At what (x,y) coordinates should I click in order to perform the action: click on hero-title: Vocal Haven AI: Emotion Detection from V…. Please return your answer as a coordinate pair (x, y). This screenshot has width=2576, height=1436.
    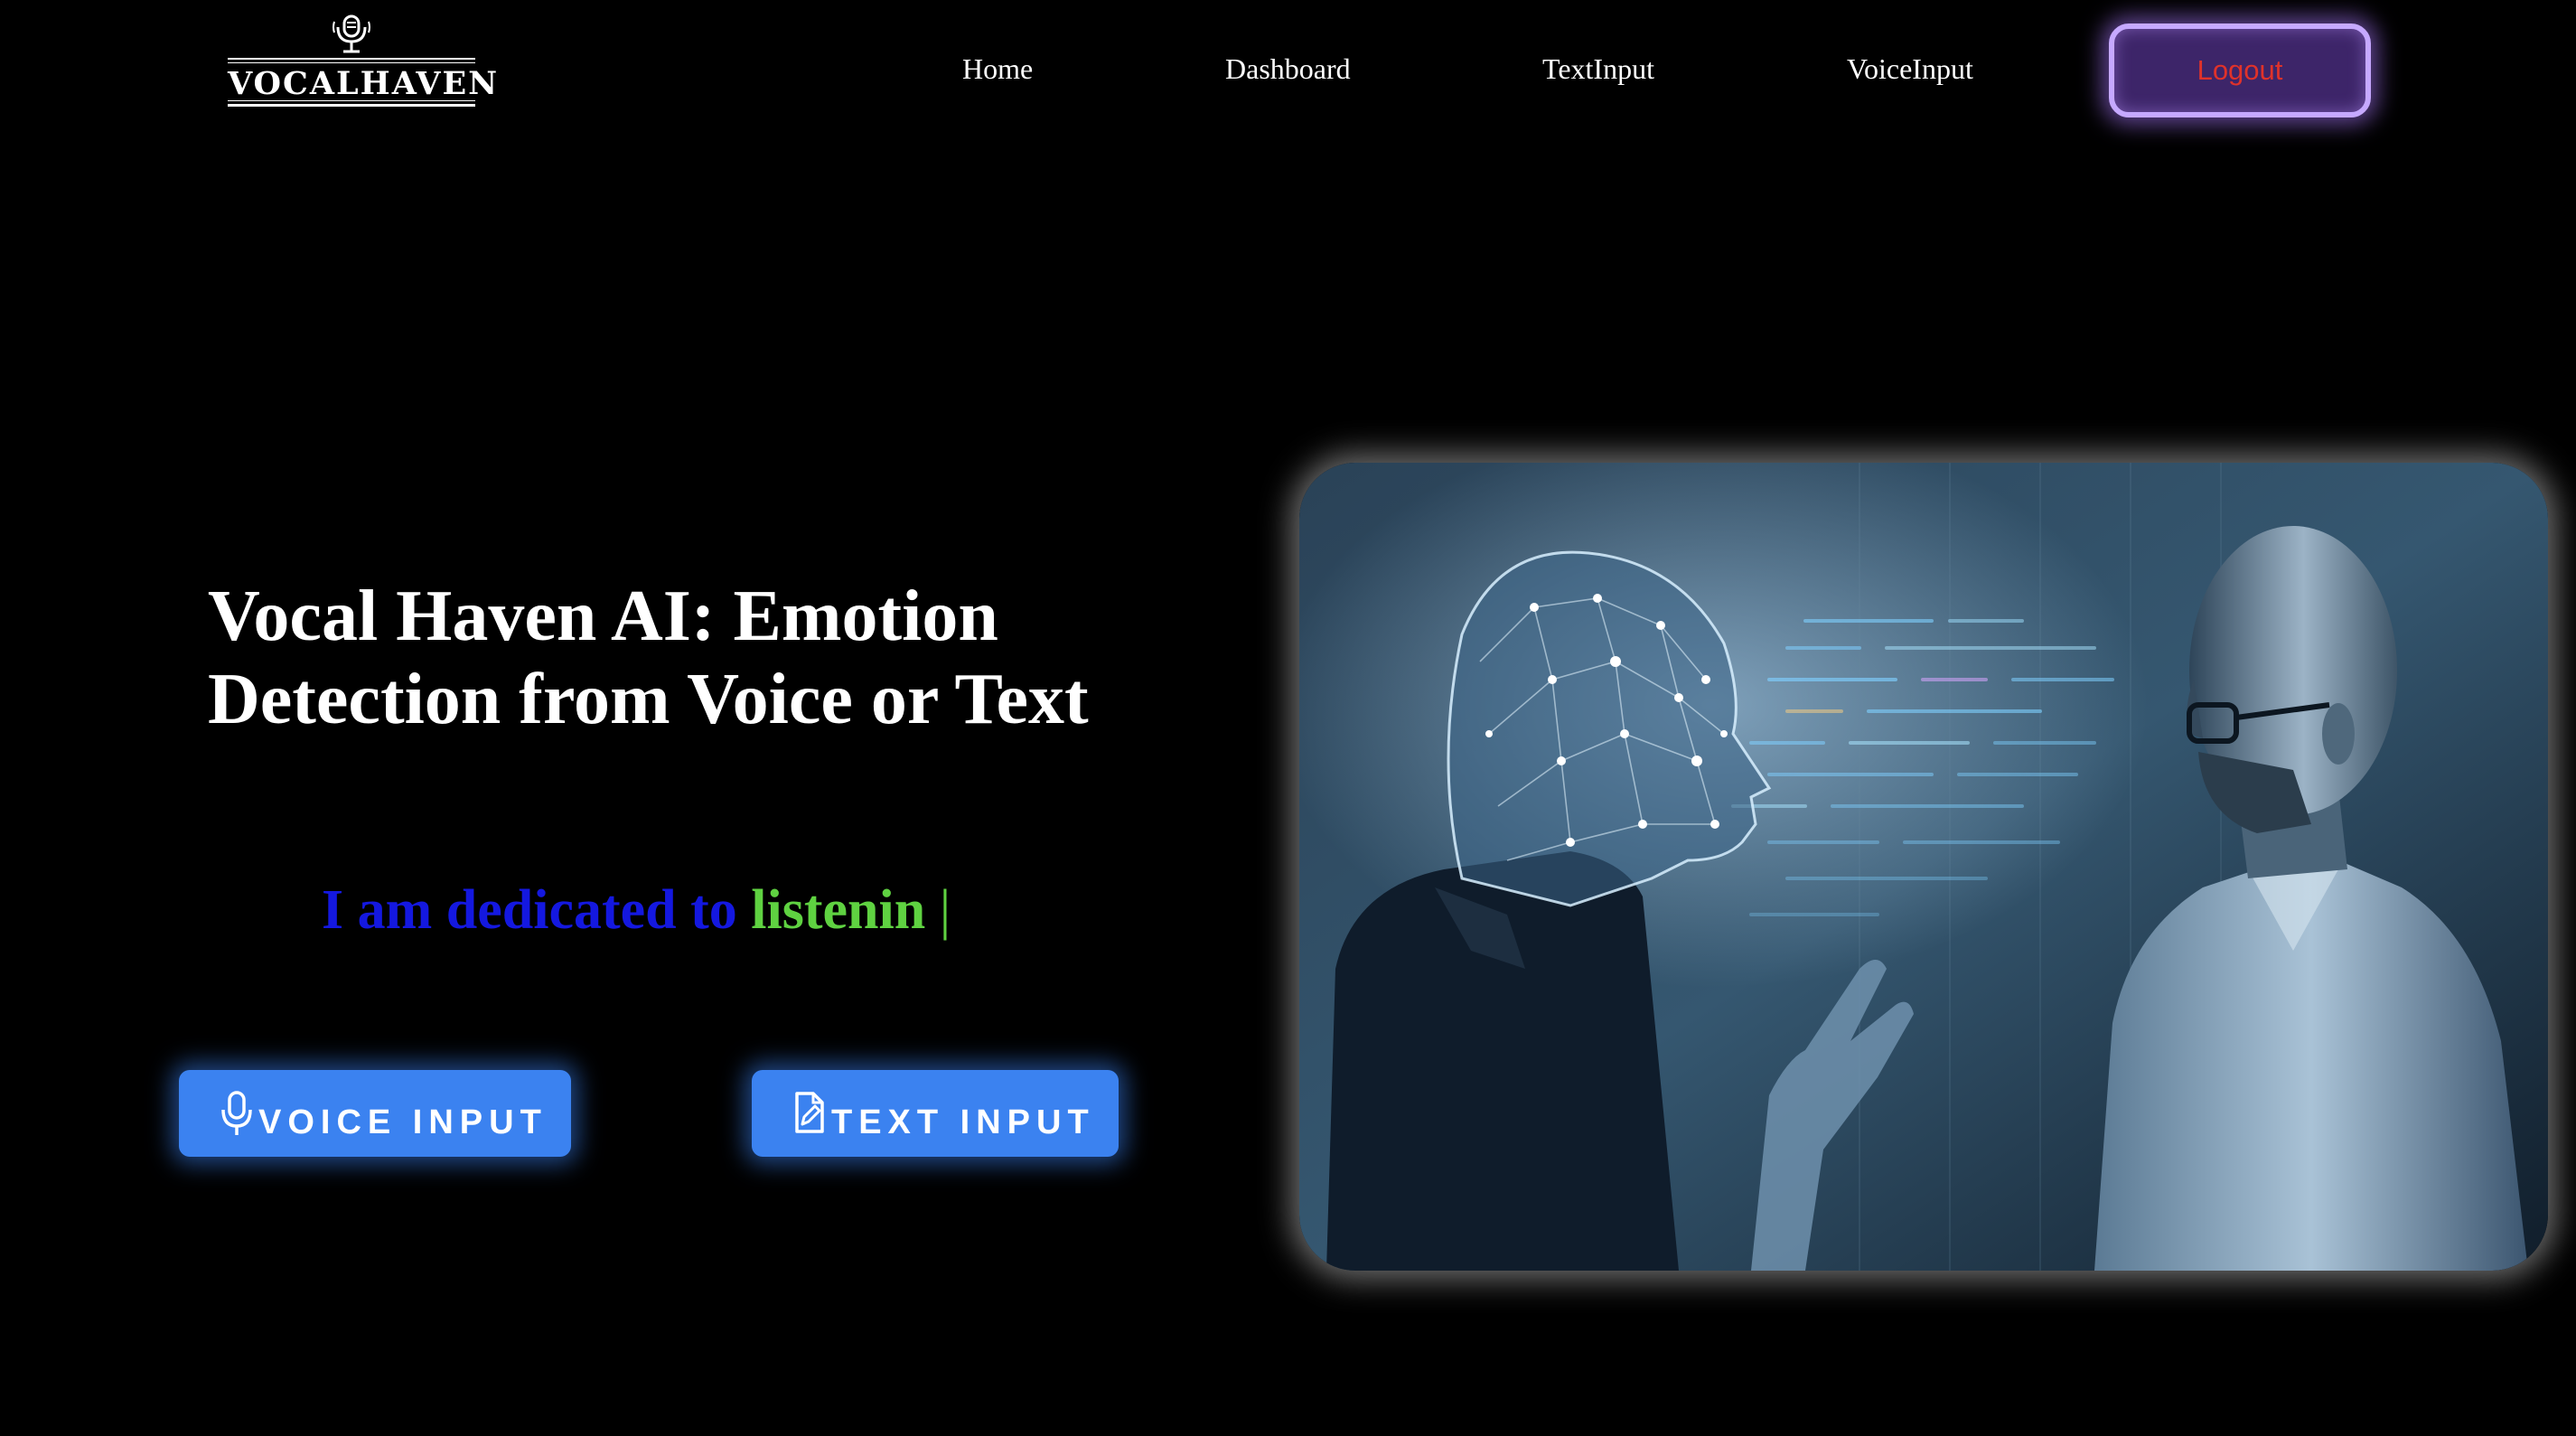
    Looking at the image, I should click on (677, 658).